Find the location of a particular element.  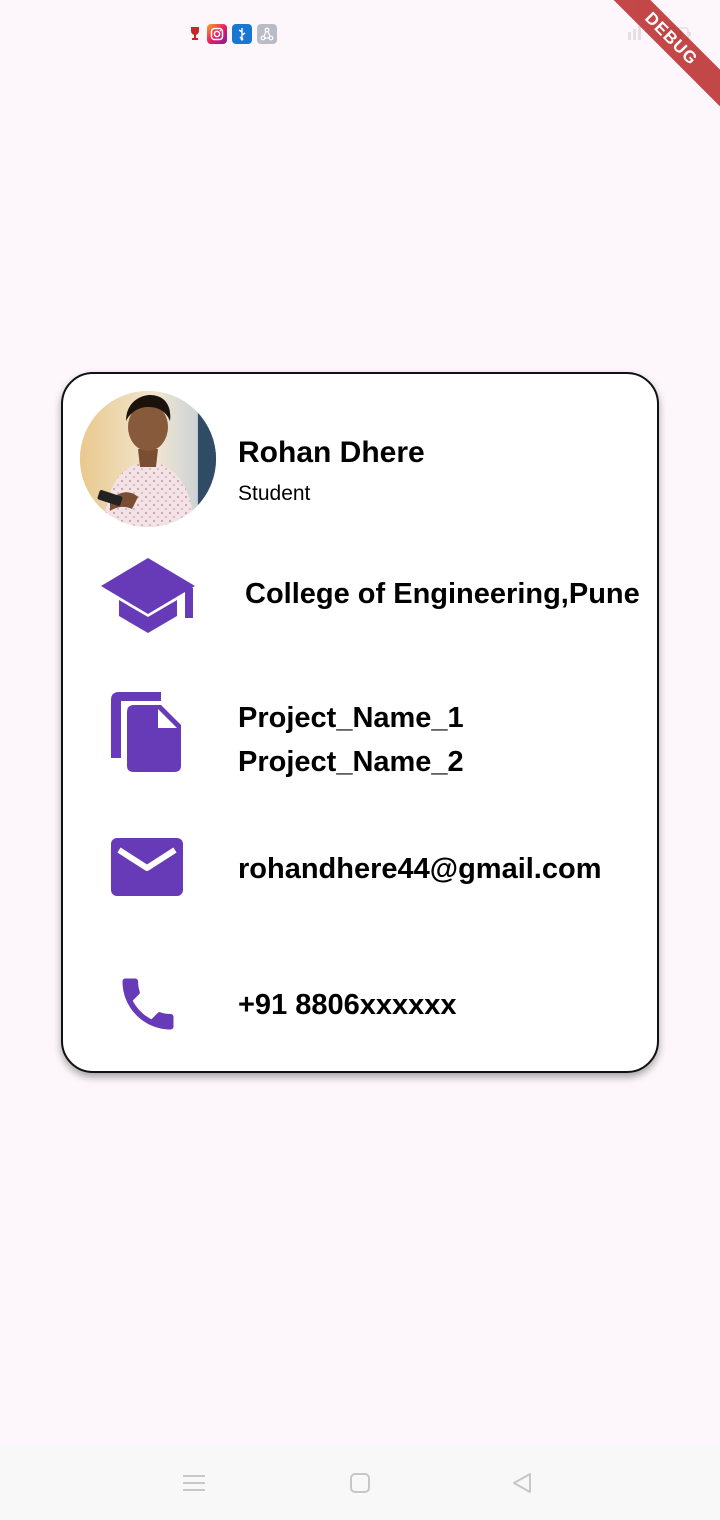

phone-icon is located at coordinates (148, 1004).